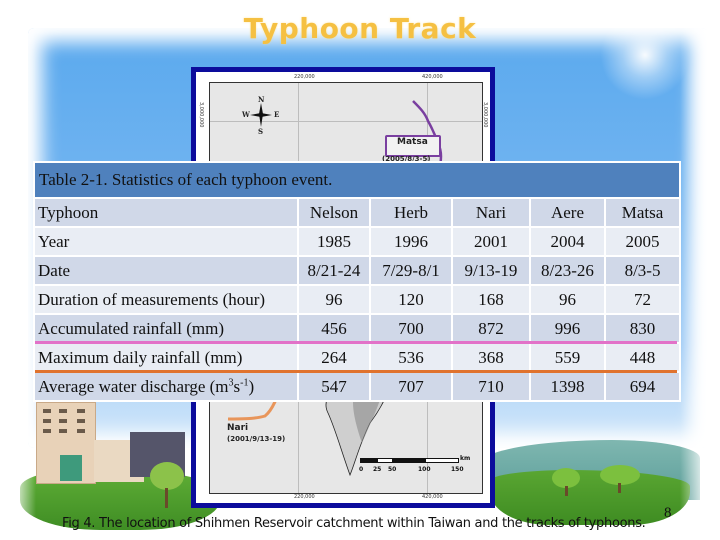 The image size is (720, 540). I want to click on cell: 830, so click(642, 328).